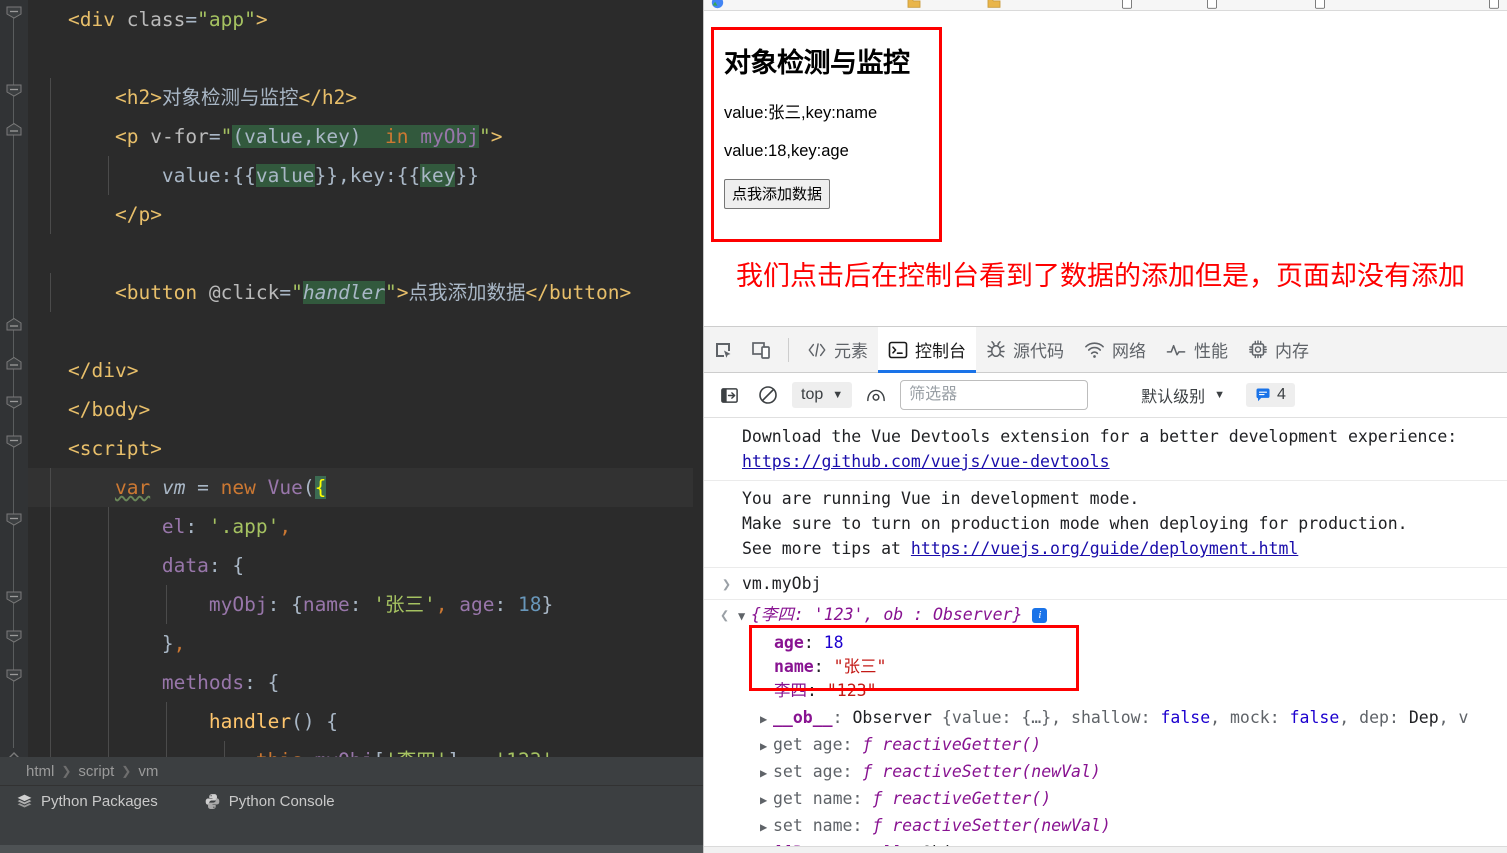 The width and height of the screenshot is (1507, 853). What do you see at coordinates (1133, 826) in the screenshot?
I see `object-extra-row: ▶ set name: ƒ reactiveSetter(newVal)` at bounding box center [1133, 826].